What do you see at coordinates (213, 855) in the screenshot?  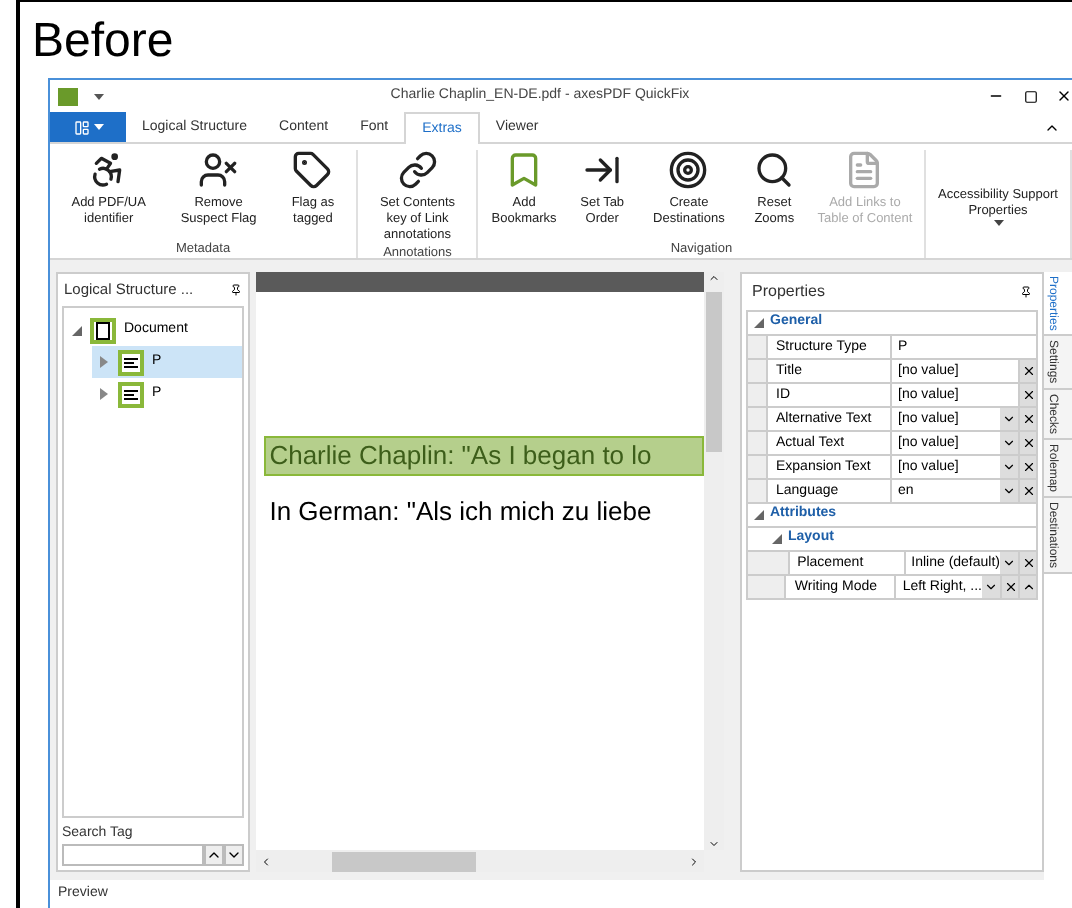 I see `previous-button` at bounding box center [213, 855].